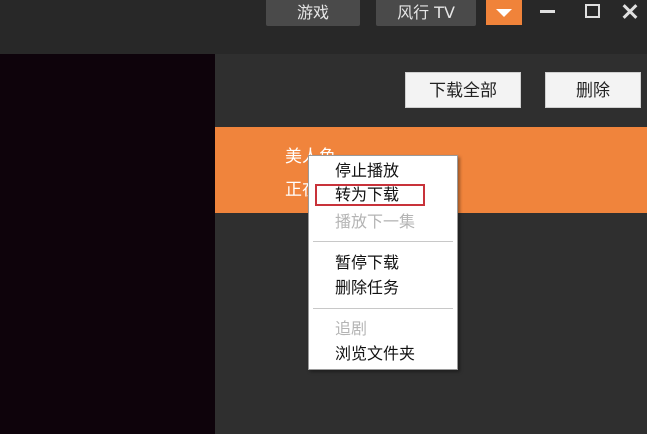 The height and width of the screenshot is (434, 647). Describe the element at coordinates (367, 171) in the screenshot. I see `menu-item-stop-playback: 停止播放` at that location.